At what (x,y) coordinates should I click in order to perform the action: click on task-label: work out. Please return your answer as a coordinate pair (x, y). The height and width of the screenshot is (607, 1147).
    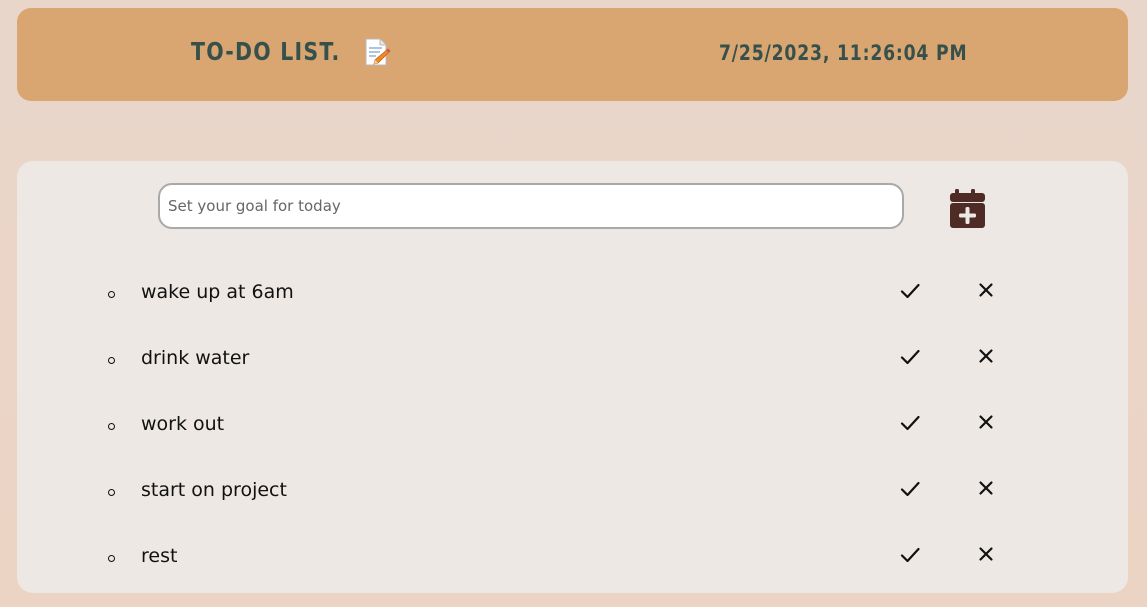
    Looking at the image, I should click on (183, 424).